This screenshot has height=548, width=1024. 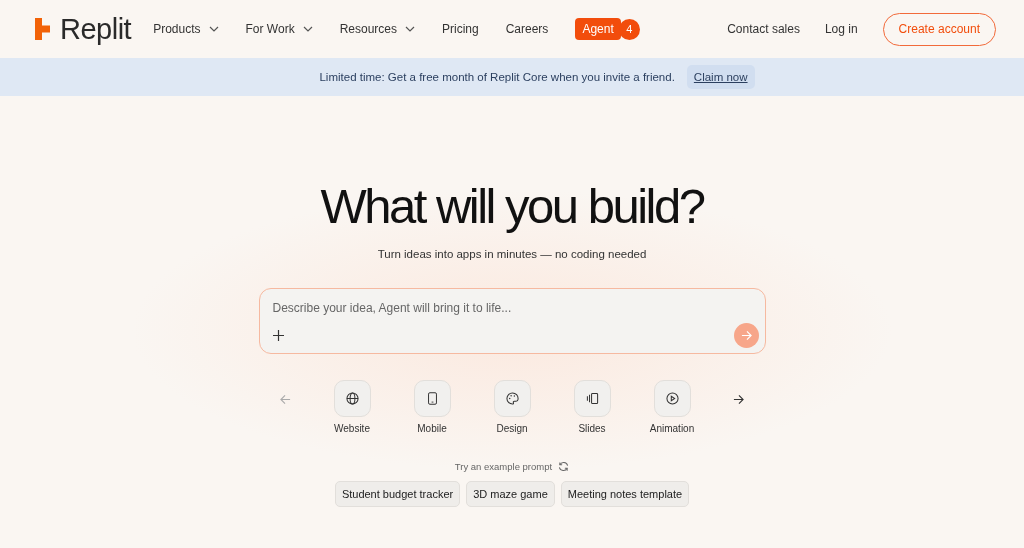 What do you see at coordinates (629, 29) in the screenshot?
I see `count-badge: 4` at bounding box center [629, 29].